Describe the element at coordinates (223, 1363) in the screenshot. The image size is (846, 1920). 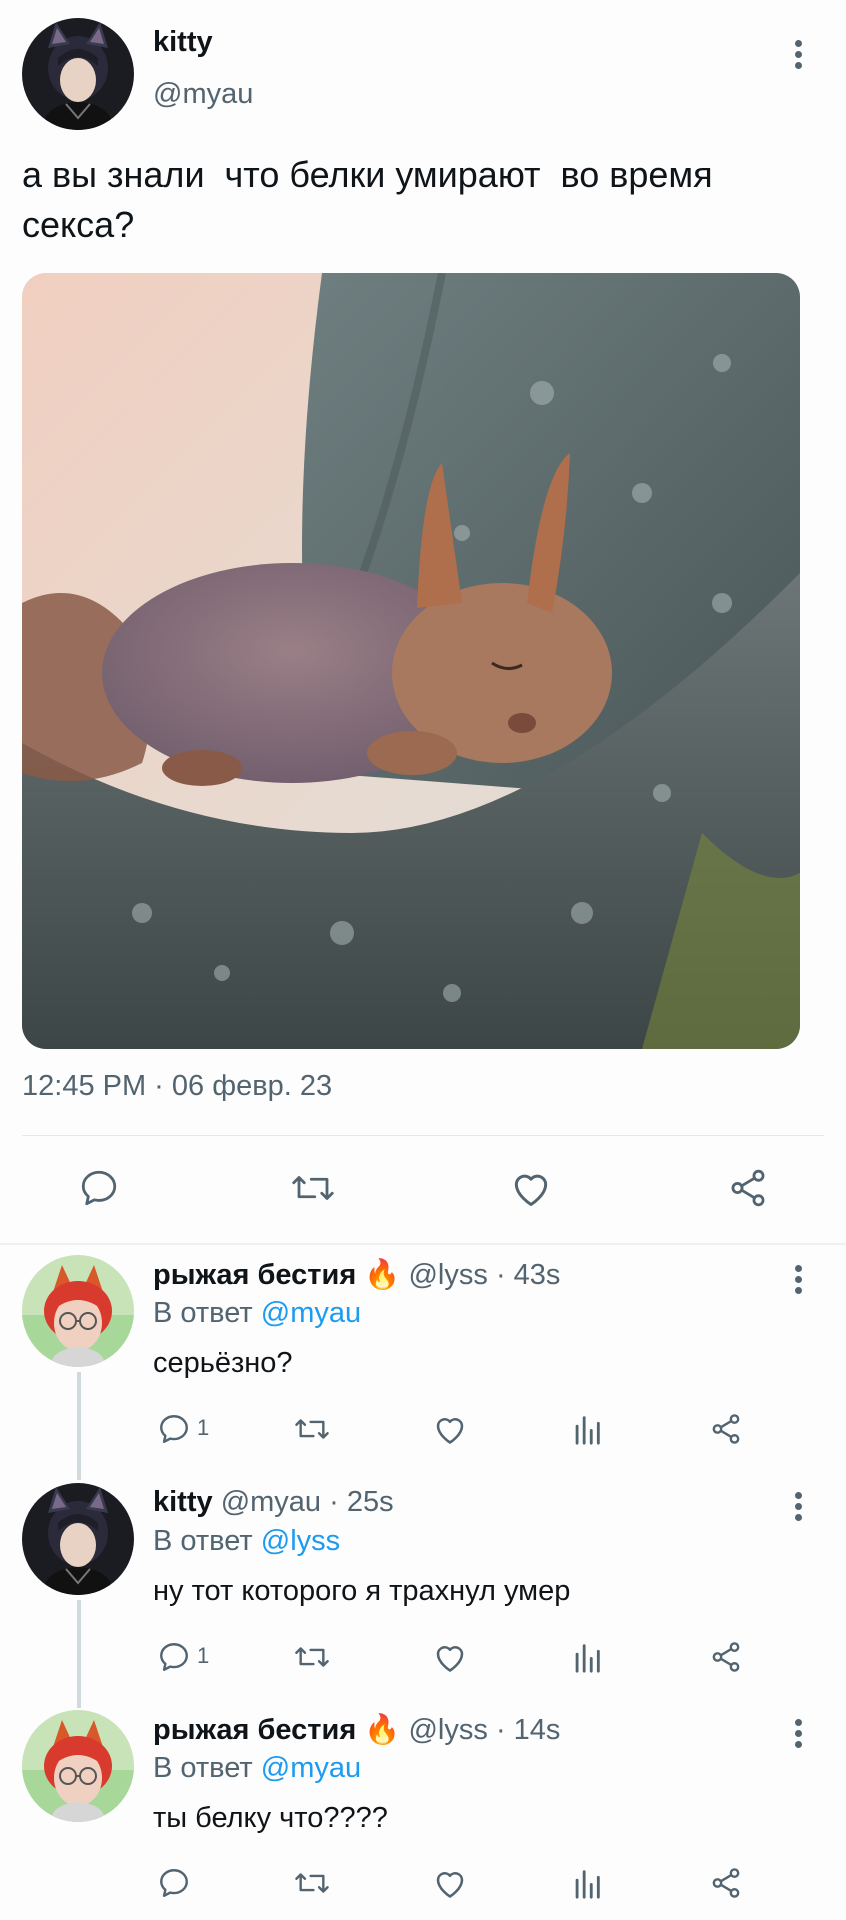
I see `reply-text: серьёзно?` at that location.